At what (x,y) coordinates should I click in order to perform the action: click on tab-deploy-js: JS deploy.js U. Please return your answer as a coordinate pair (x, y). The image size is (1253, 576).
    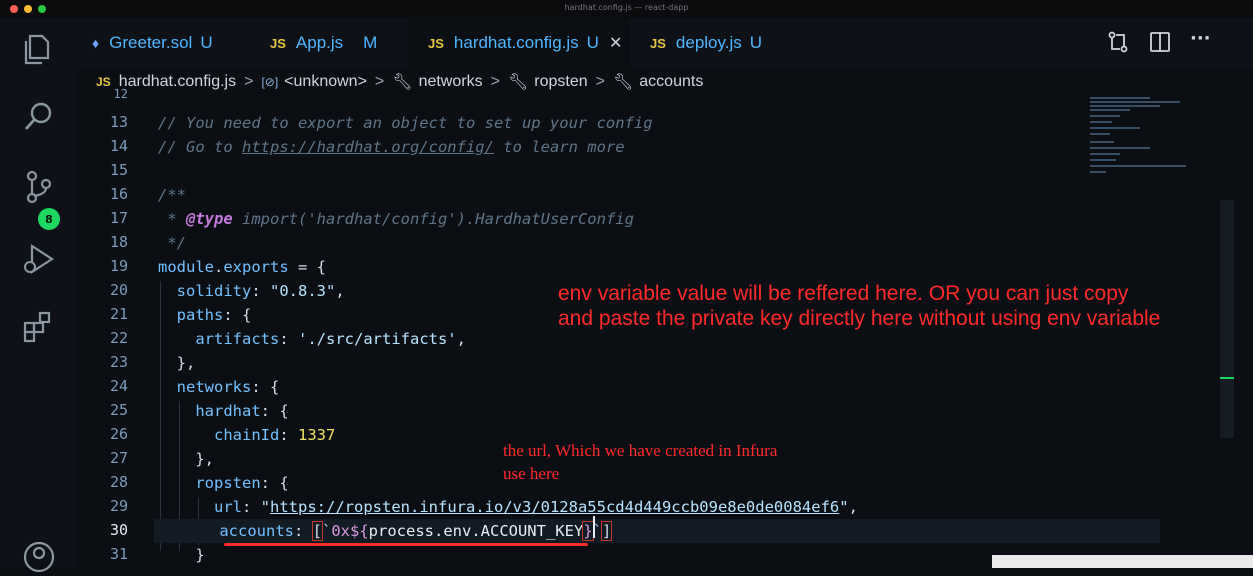
    Looking at the image, I should click on (710, 43).